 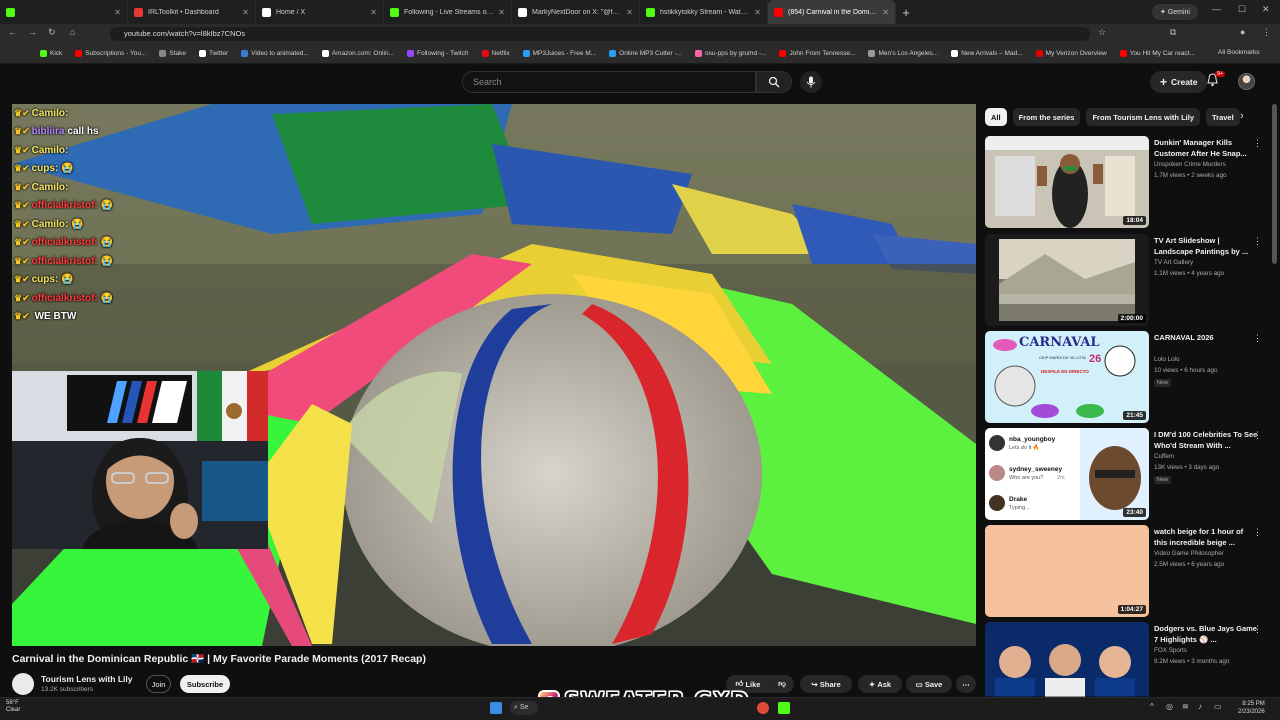 I want to click on scrollbar, so click(x=1274, y=184).